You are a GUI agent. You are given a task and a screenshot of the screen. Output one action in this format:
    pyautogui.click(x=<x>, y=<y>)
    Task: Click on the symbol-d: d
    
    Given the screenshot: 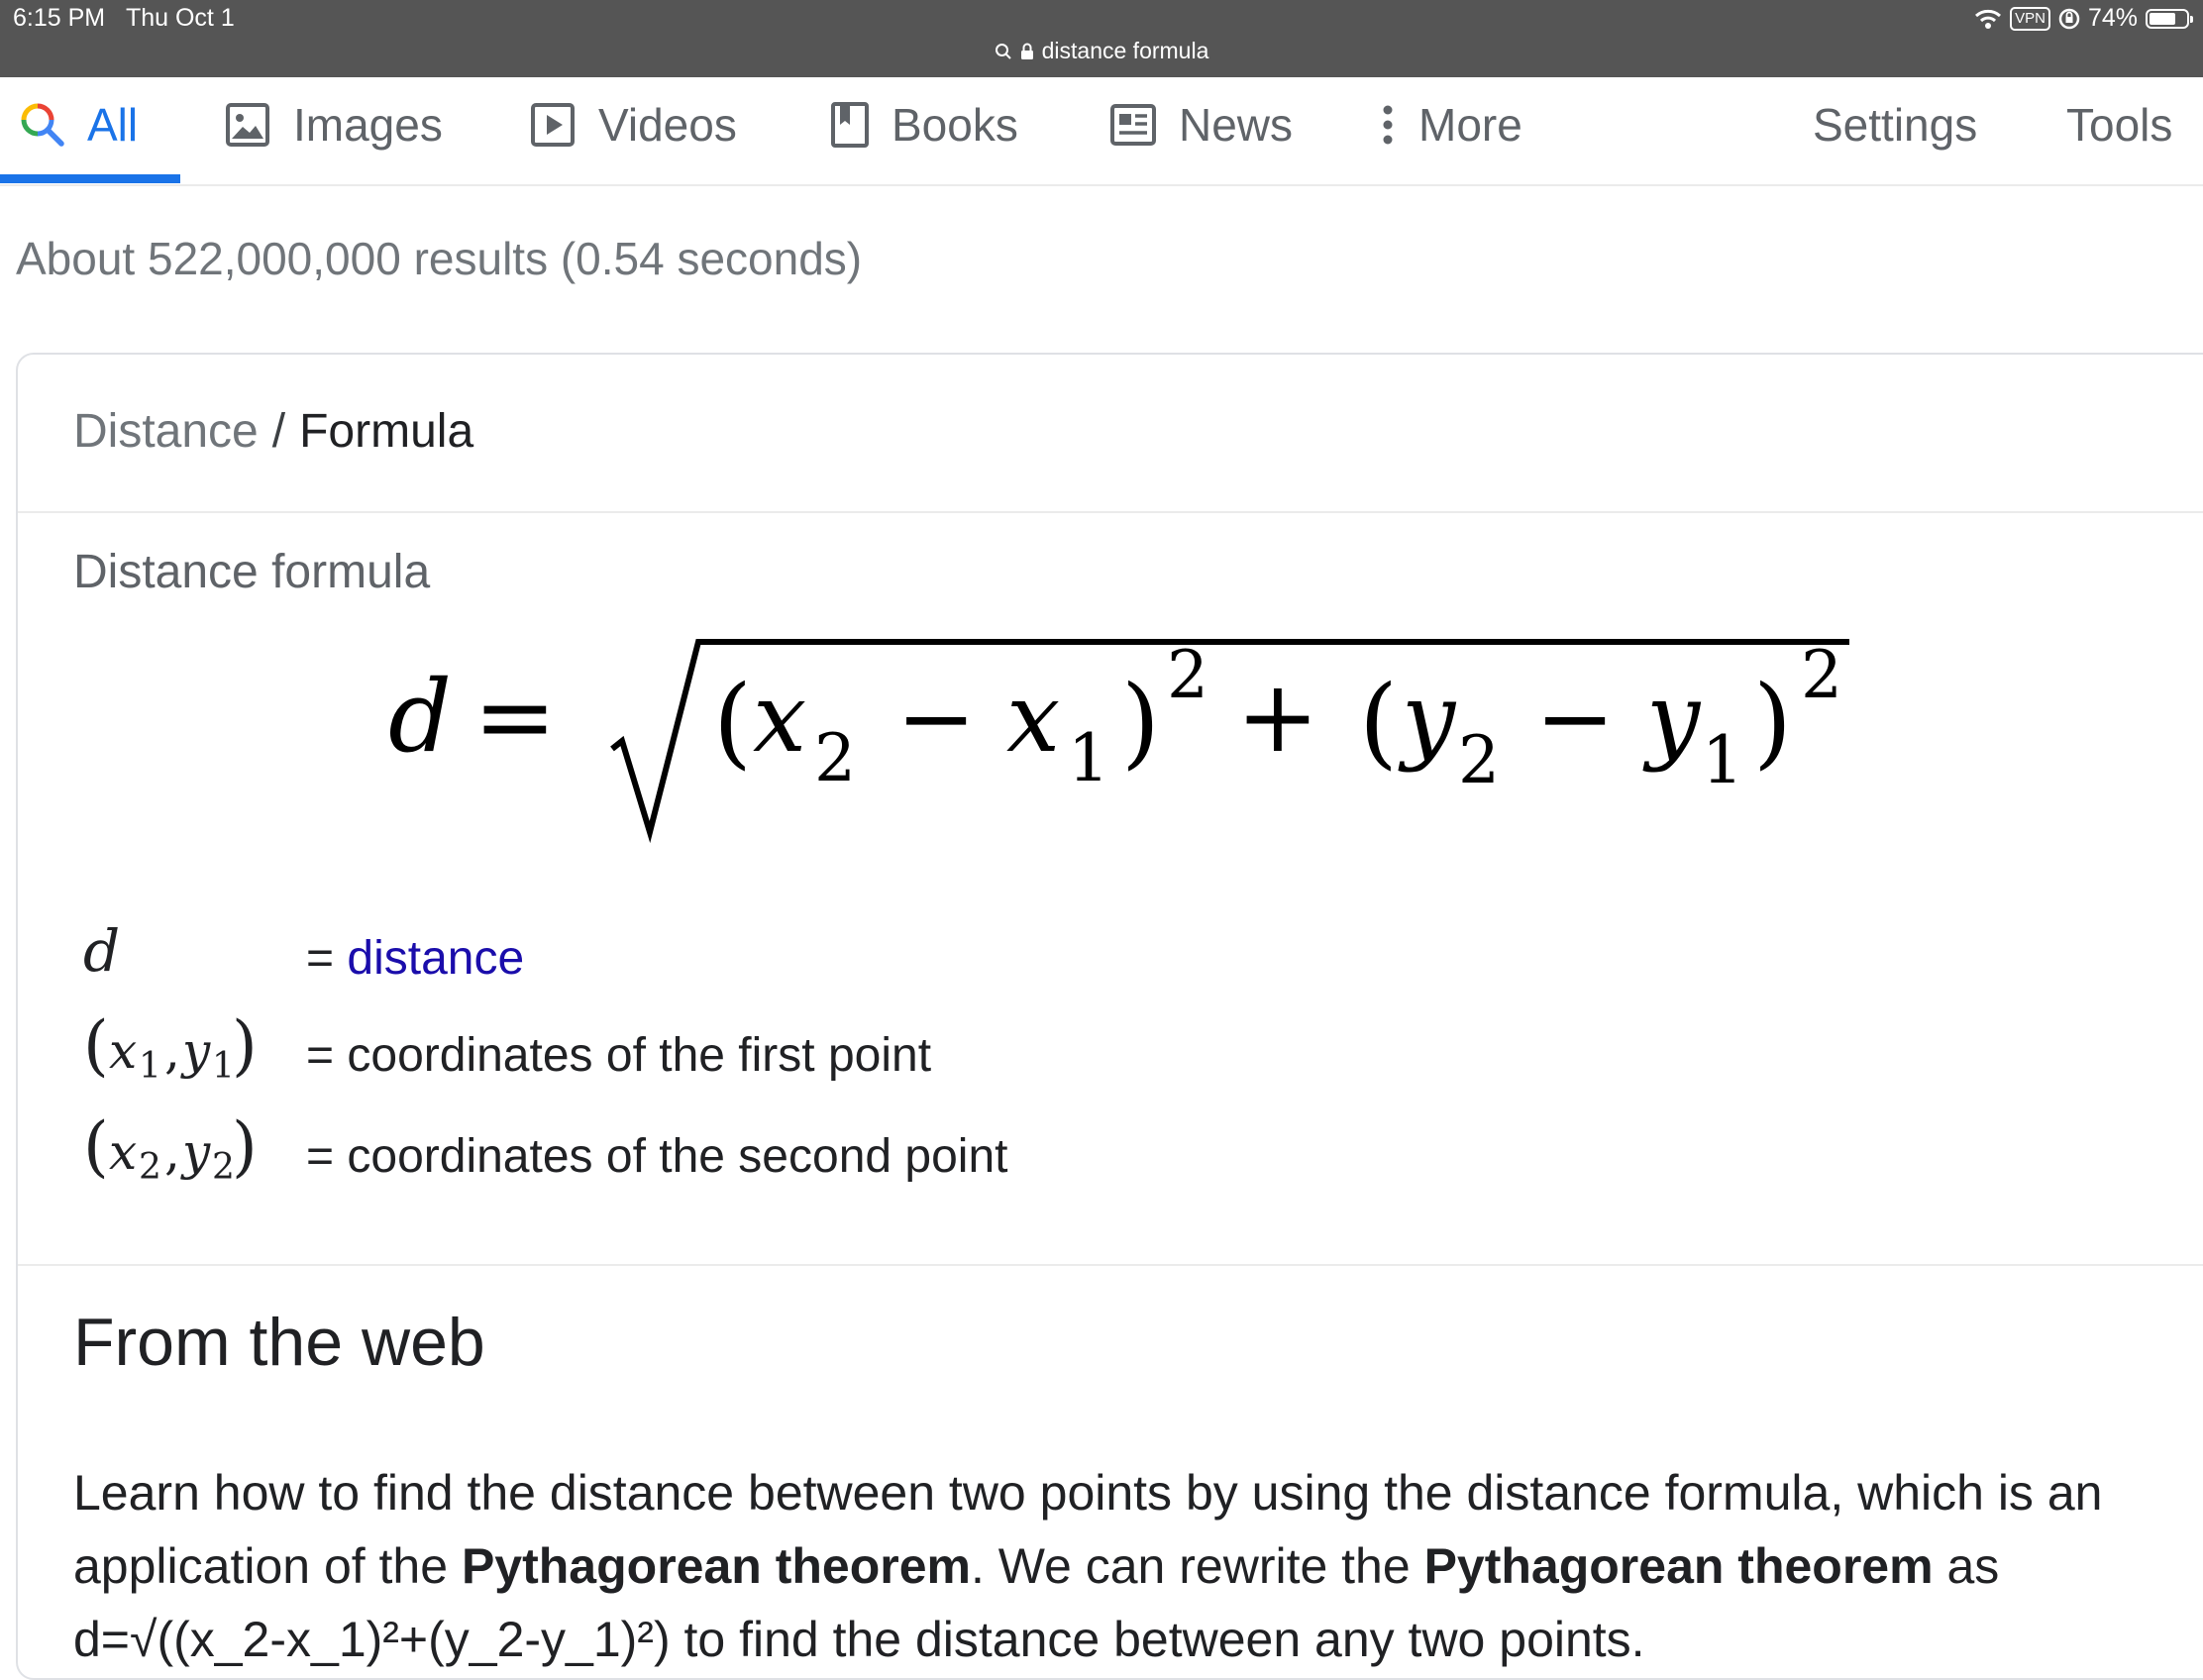 What is the action you would take?
    pyautogui.click(x=102, y=952)
    